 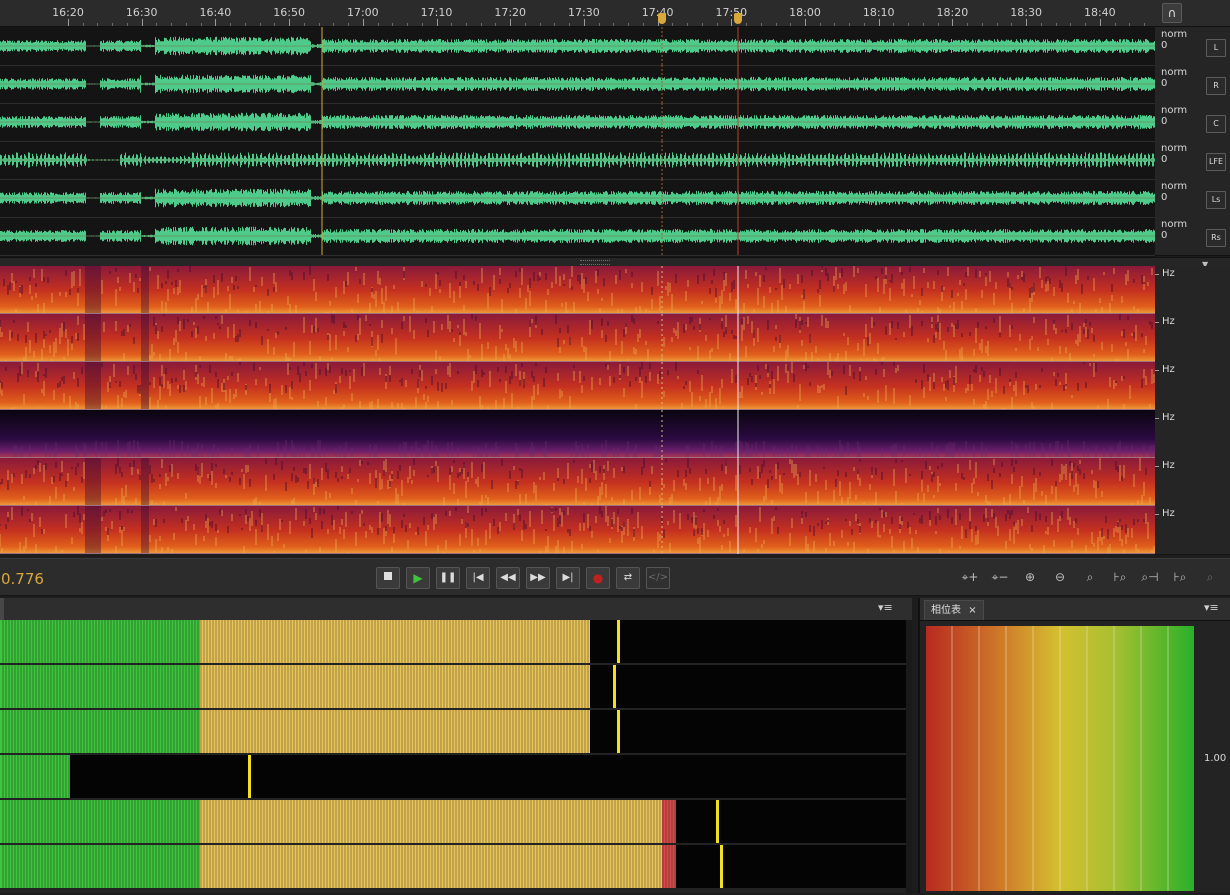 I want to click on channel-gutter: norm 0 R, so click(x=1192, y=84).